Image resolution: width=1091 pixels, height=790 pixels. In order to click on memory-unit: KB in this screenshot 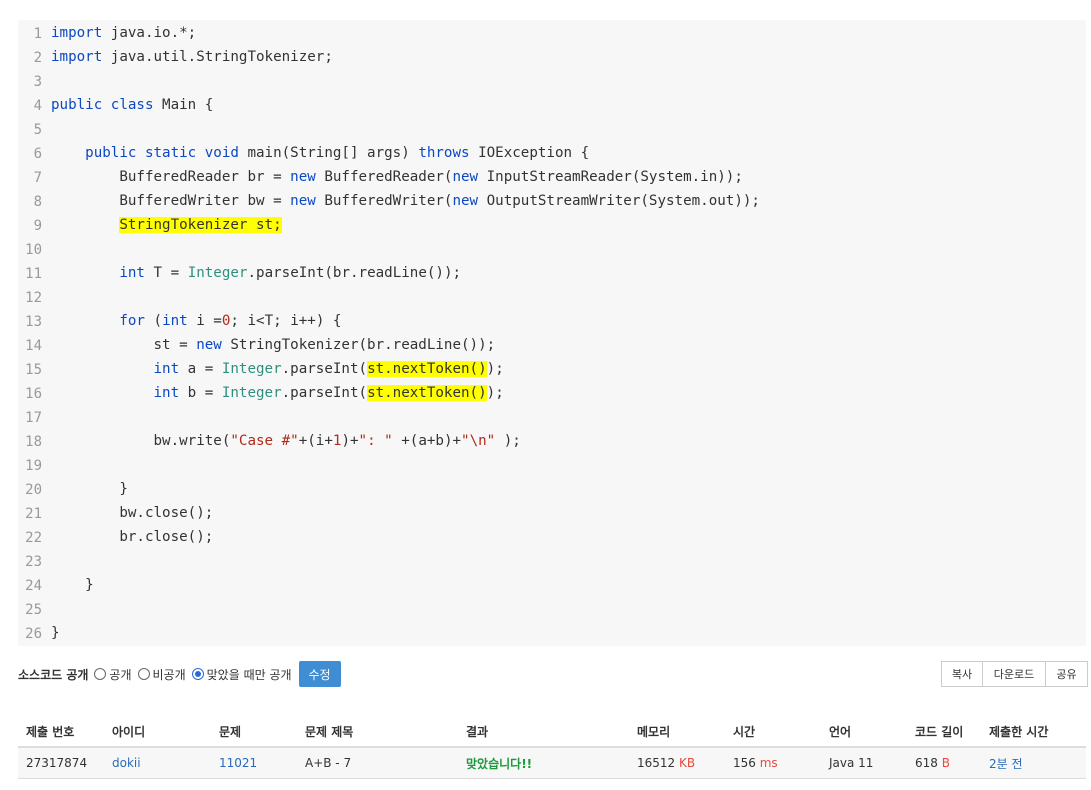, I will do `click(687, 763)`.